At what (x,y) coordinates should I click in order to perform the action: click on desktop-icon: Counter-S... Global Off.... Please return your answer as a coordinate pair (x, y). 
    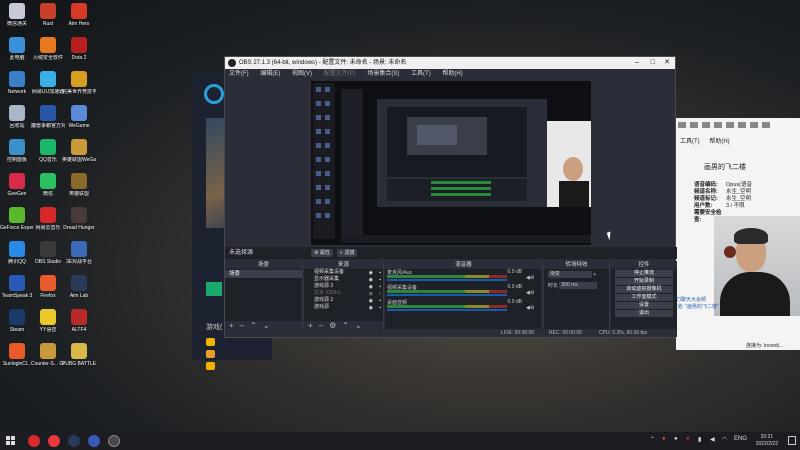
    Looking at the image, I should click on (48, 360).